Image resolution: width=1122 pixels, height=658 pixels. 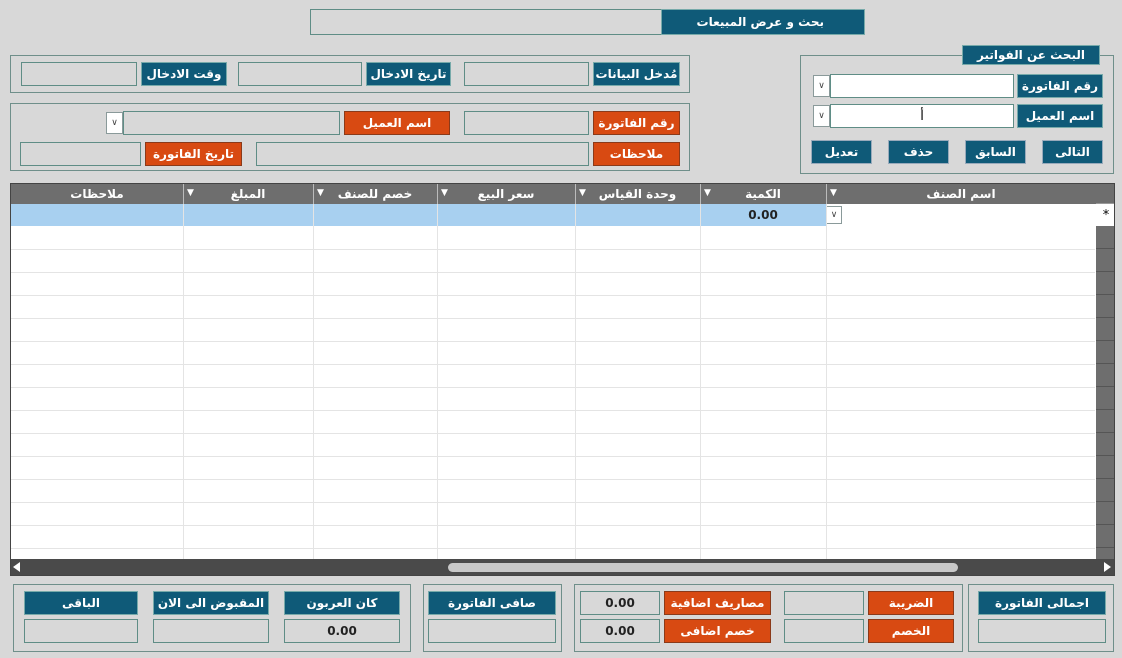 What do you see at coordinates (763, 22) in the screenshot?
I see `page-title: بحث و عرض المبيعات` at bounding box center [763, 22].